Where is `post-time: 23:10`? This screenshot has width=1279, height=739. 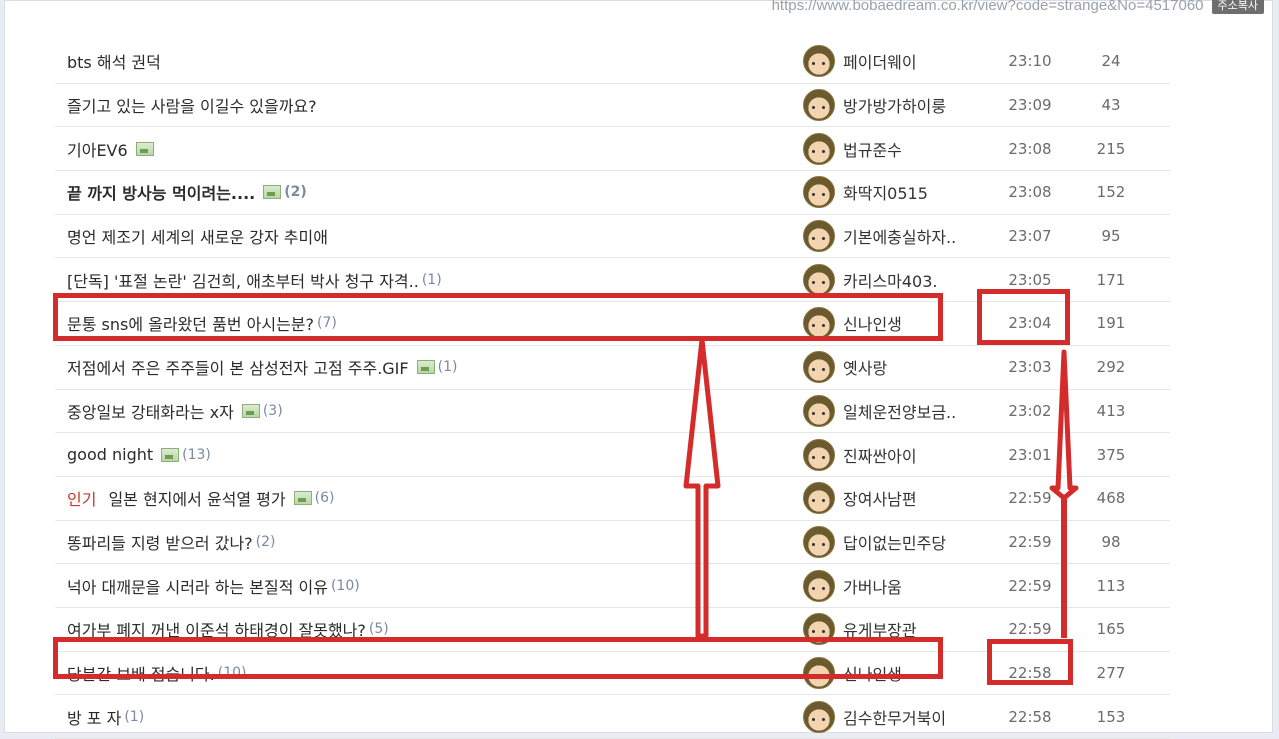 post-time: 23:10 is located at coordinates (1030, 61).